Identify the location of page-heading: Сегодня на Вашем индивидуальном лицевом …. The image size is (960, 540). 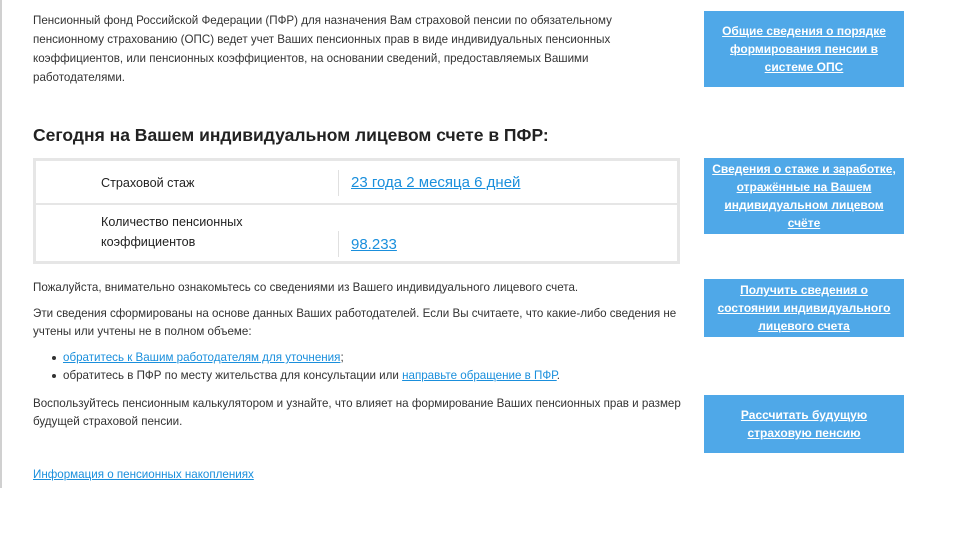
(291, 135).